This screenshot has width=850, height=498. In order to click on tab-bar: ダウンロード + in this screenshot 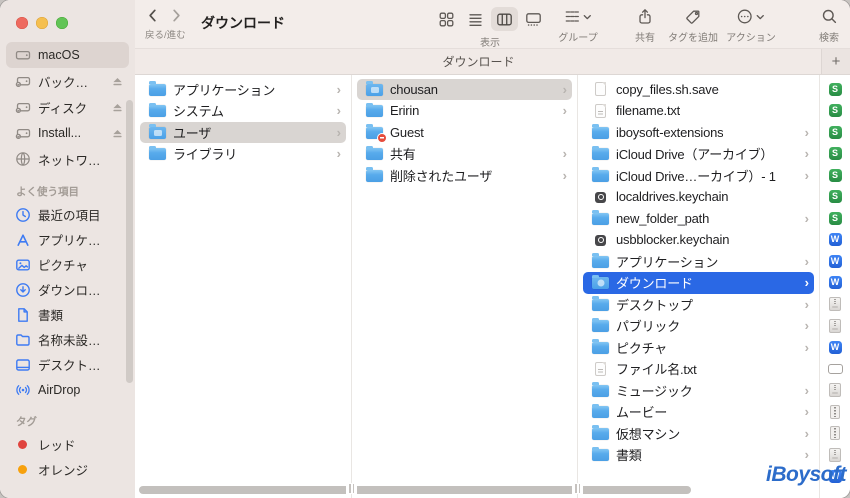, I will do `click(492, 61)`.